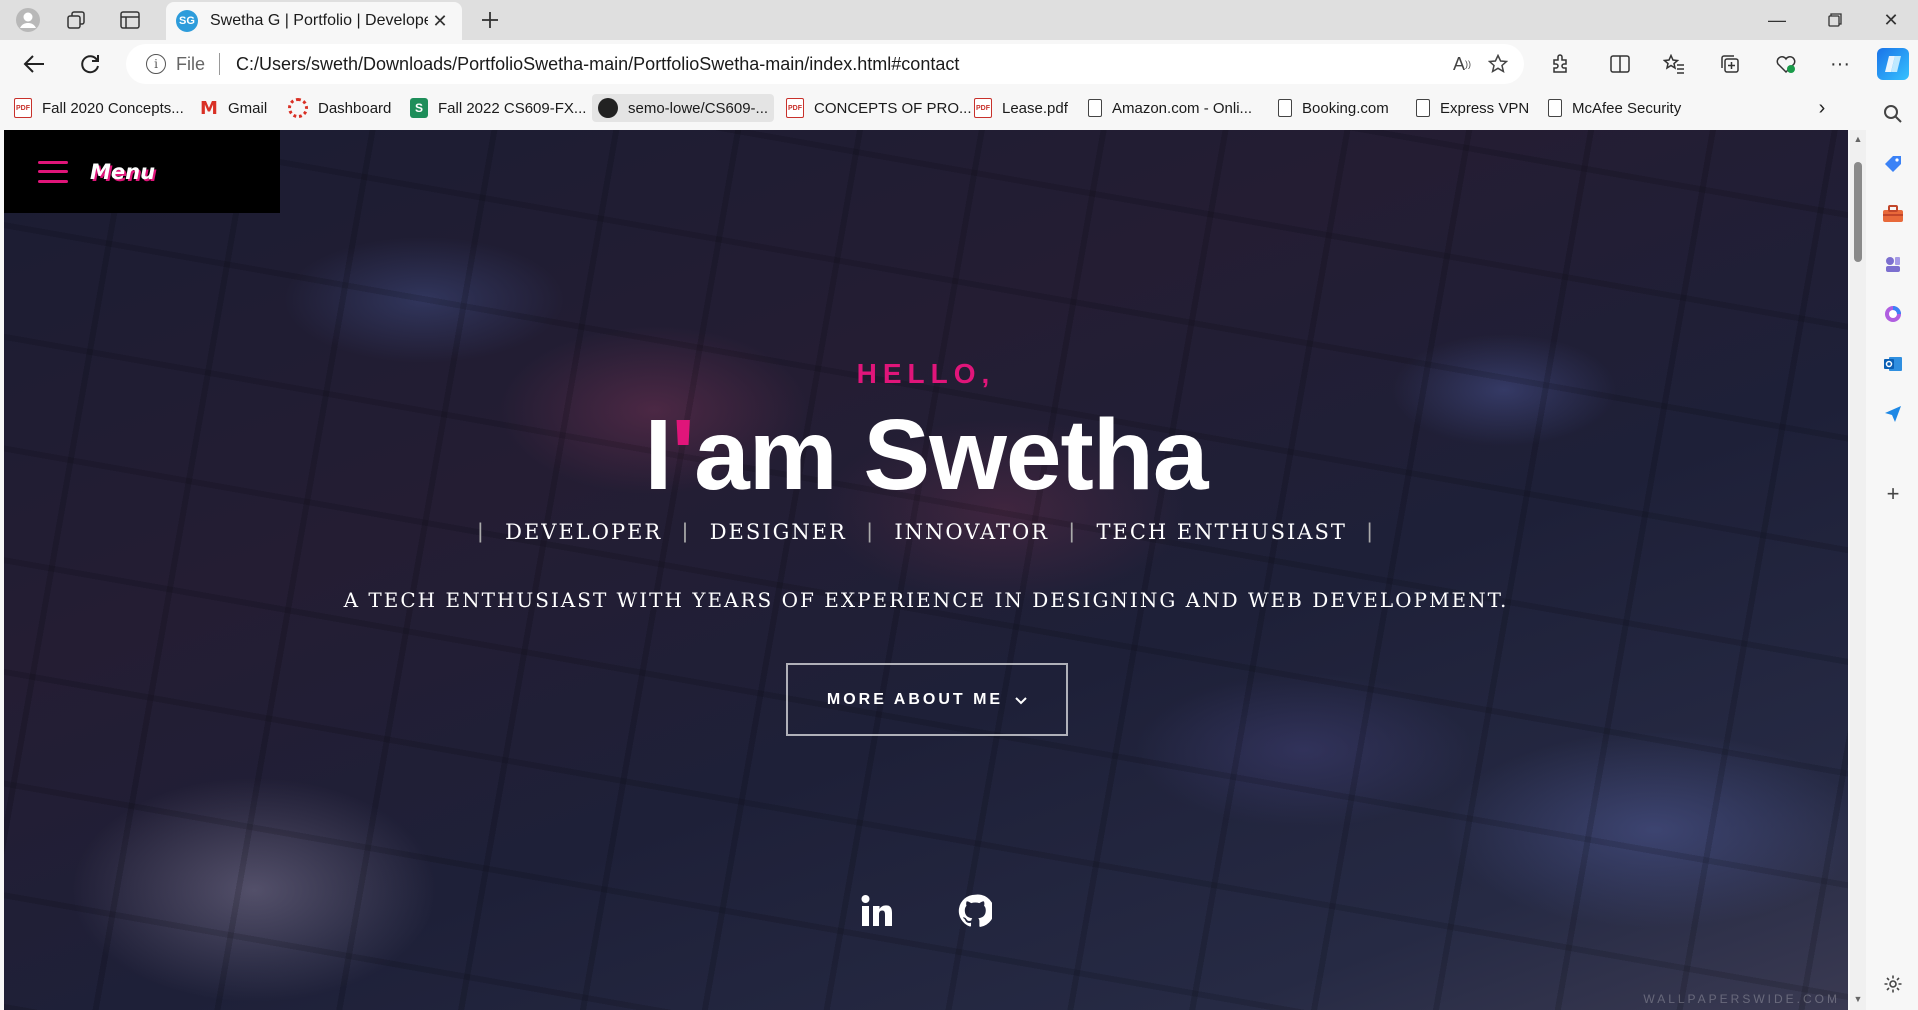  What do you see at coordinates (319, 20) in the screenshot?
I see `tab-title: Swetha G | Portfolio | Developer` at bounding box center [319, 20].